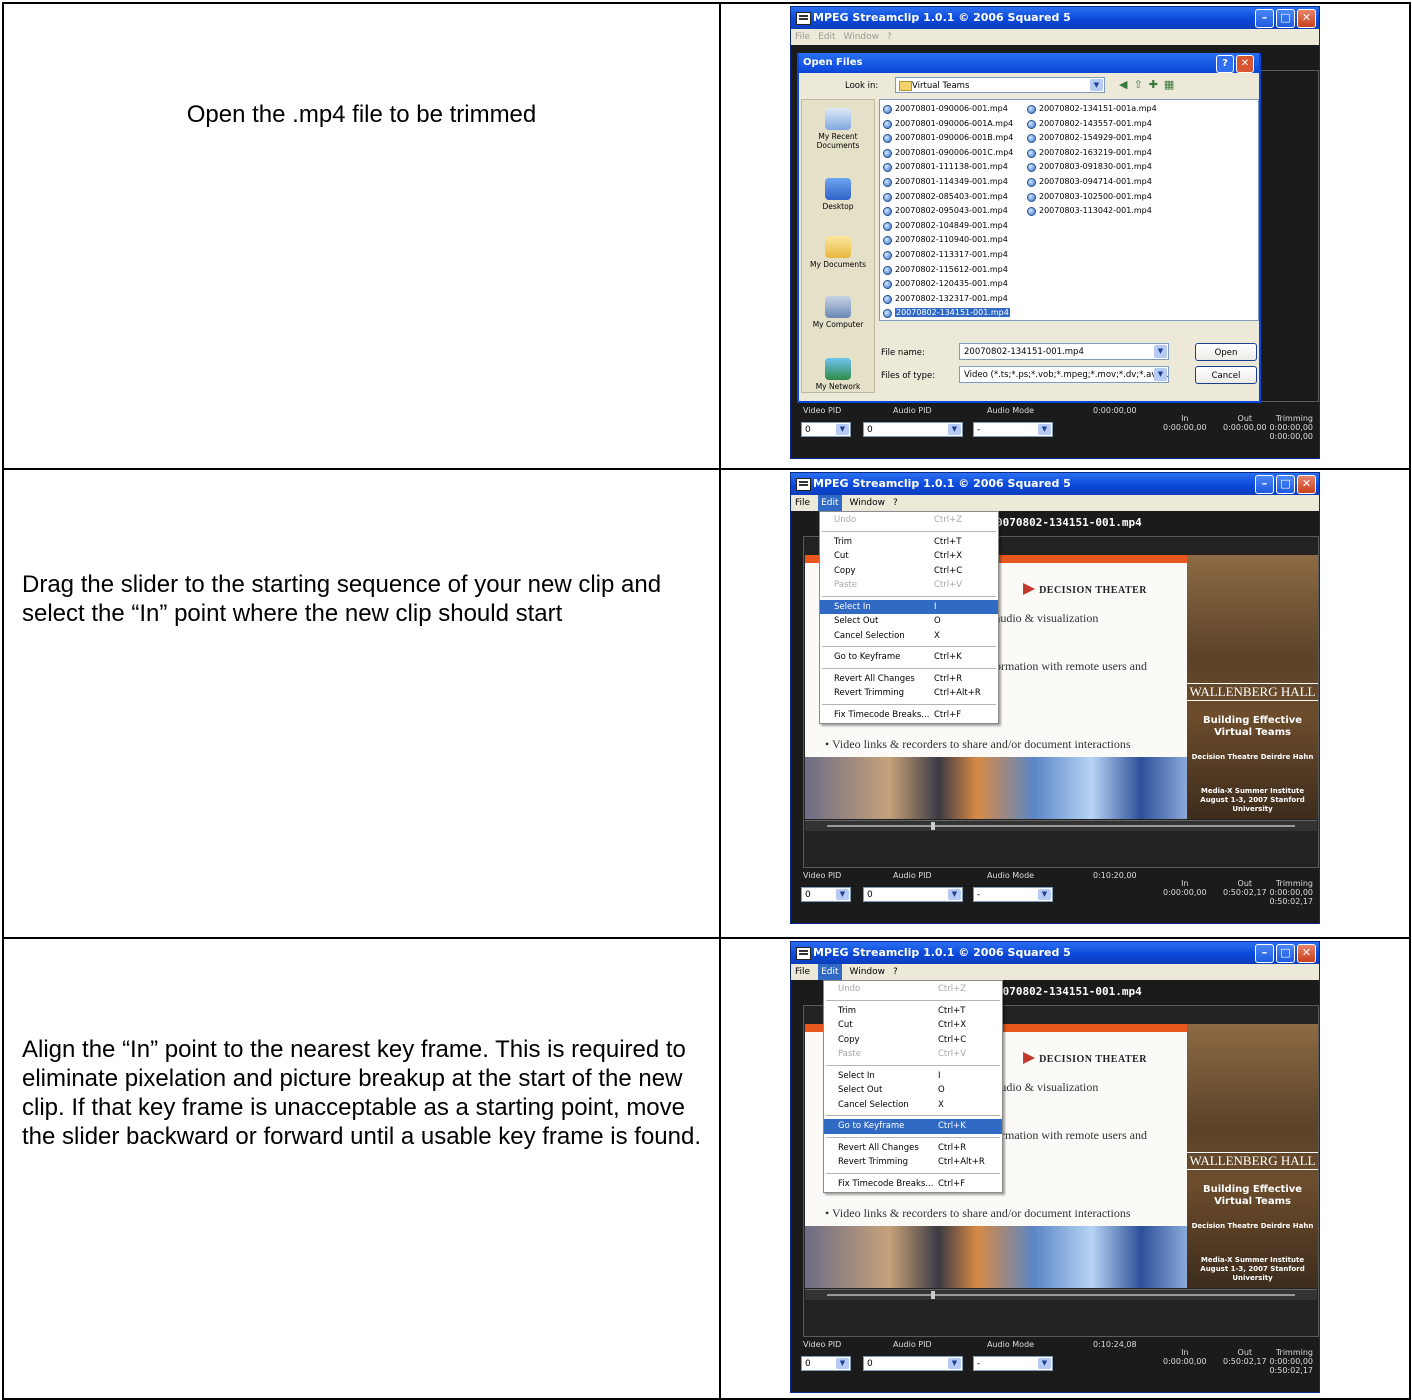  I want to click on file-item: 20070801-090006-001B.mp4, so click(947, 138).